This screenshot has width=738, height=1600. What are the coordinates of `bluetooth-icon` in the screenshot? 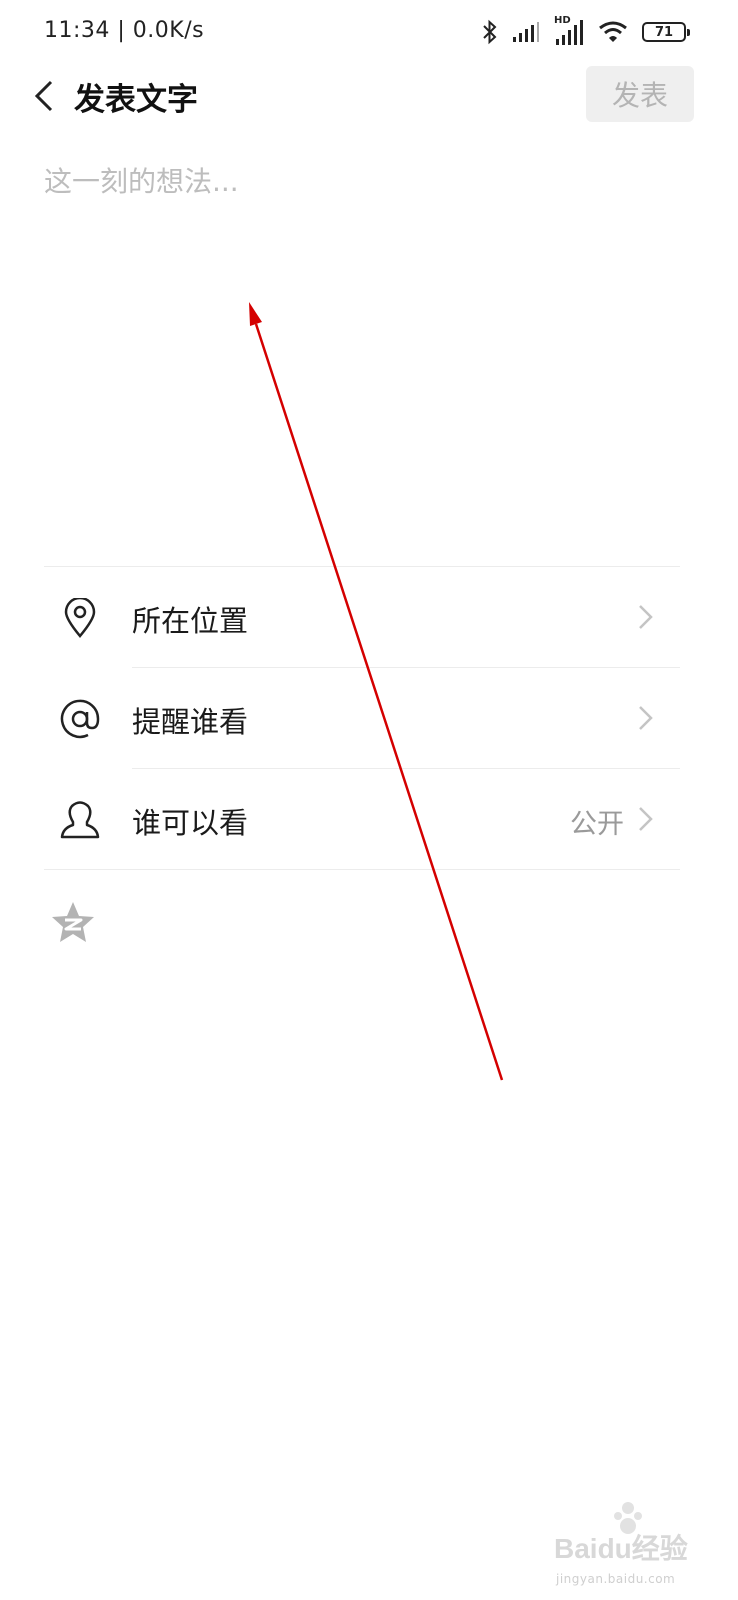 It's located at (490, 32).